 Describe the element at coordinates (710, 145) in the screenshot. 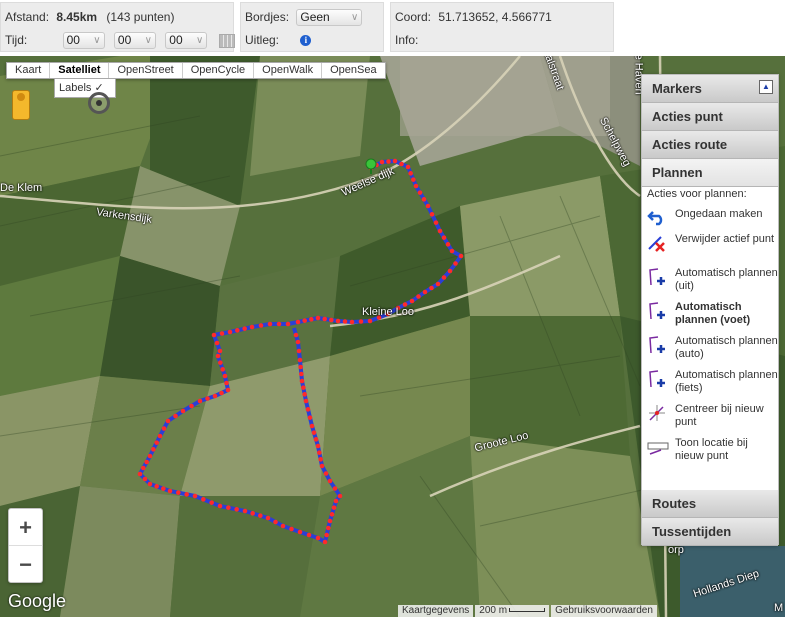

I see `section-acties-route: Acties route` at that location.